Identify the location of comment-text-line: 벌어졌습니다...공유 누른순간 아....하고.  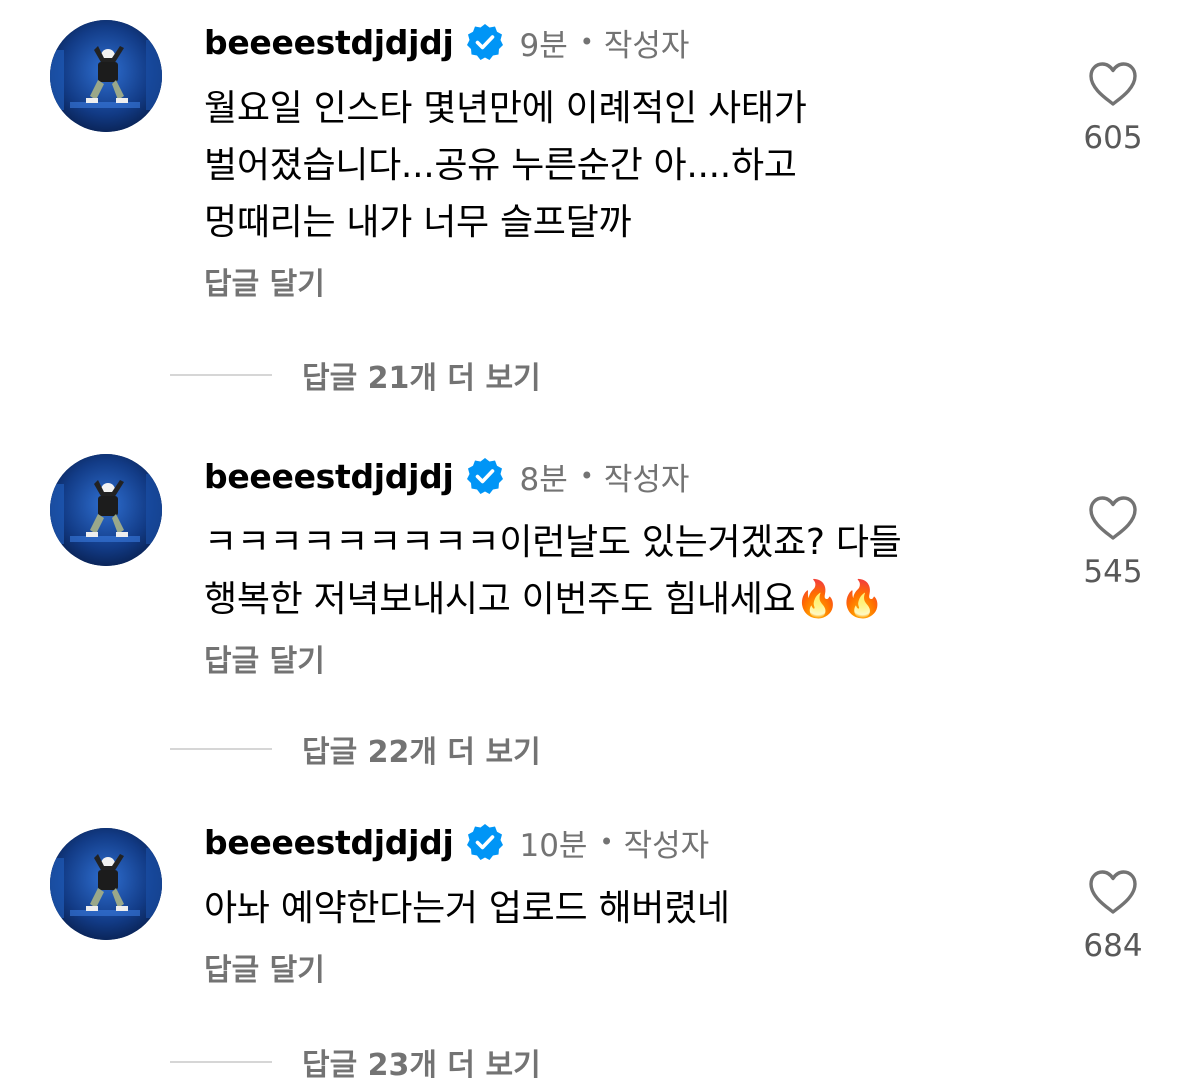
(500, 165).